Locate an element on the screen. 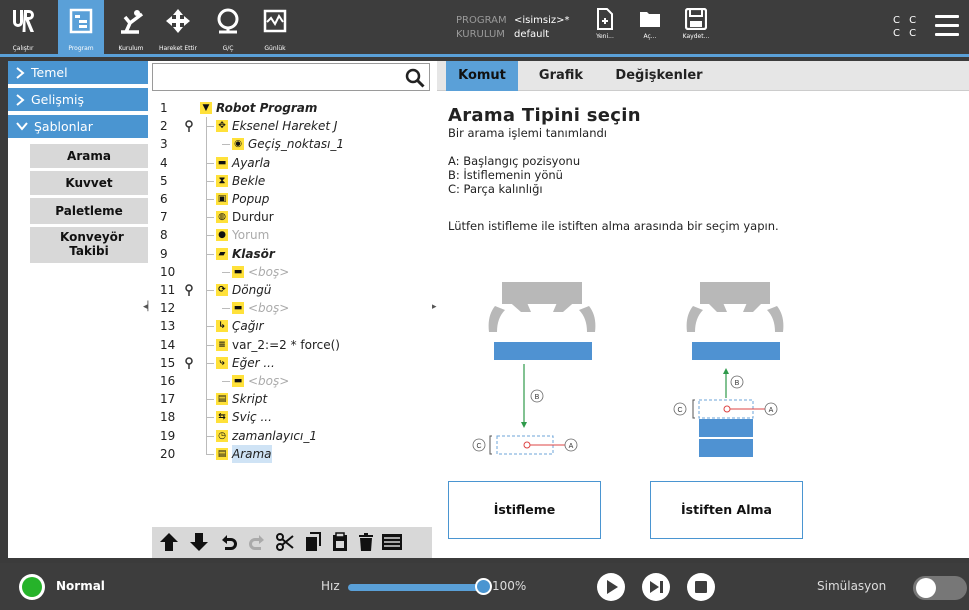  node-type-icon: ▬ is located at coordinates (238, 308).